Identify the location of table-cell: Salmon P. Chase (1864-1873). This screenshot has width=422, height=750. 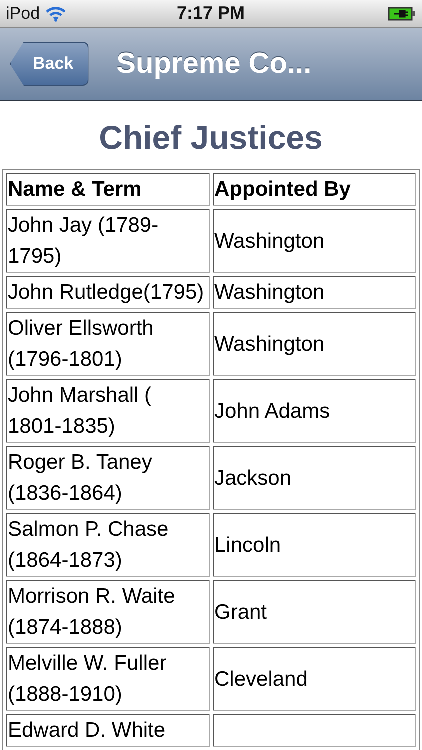
(108, 545).